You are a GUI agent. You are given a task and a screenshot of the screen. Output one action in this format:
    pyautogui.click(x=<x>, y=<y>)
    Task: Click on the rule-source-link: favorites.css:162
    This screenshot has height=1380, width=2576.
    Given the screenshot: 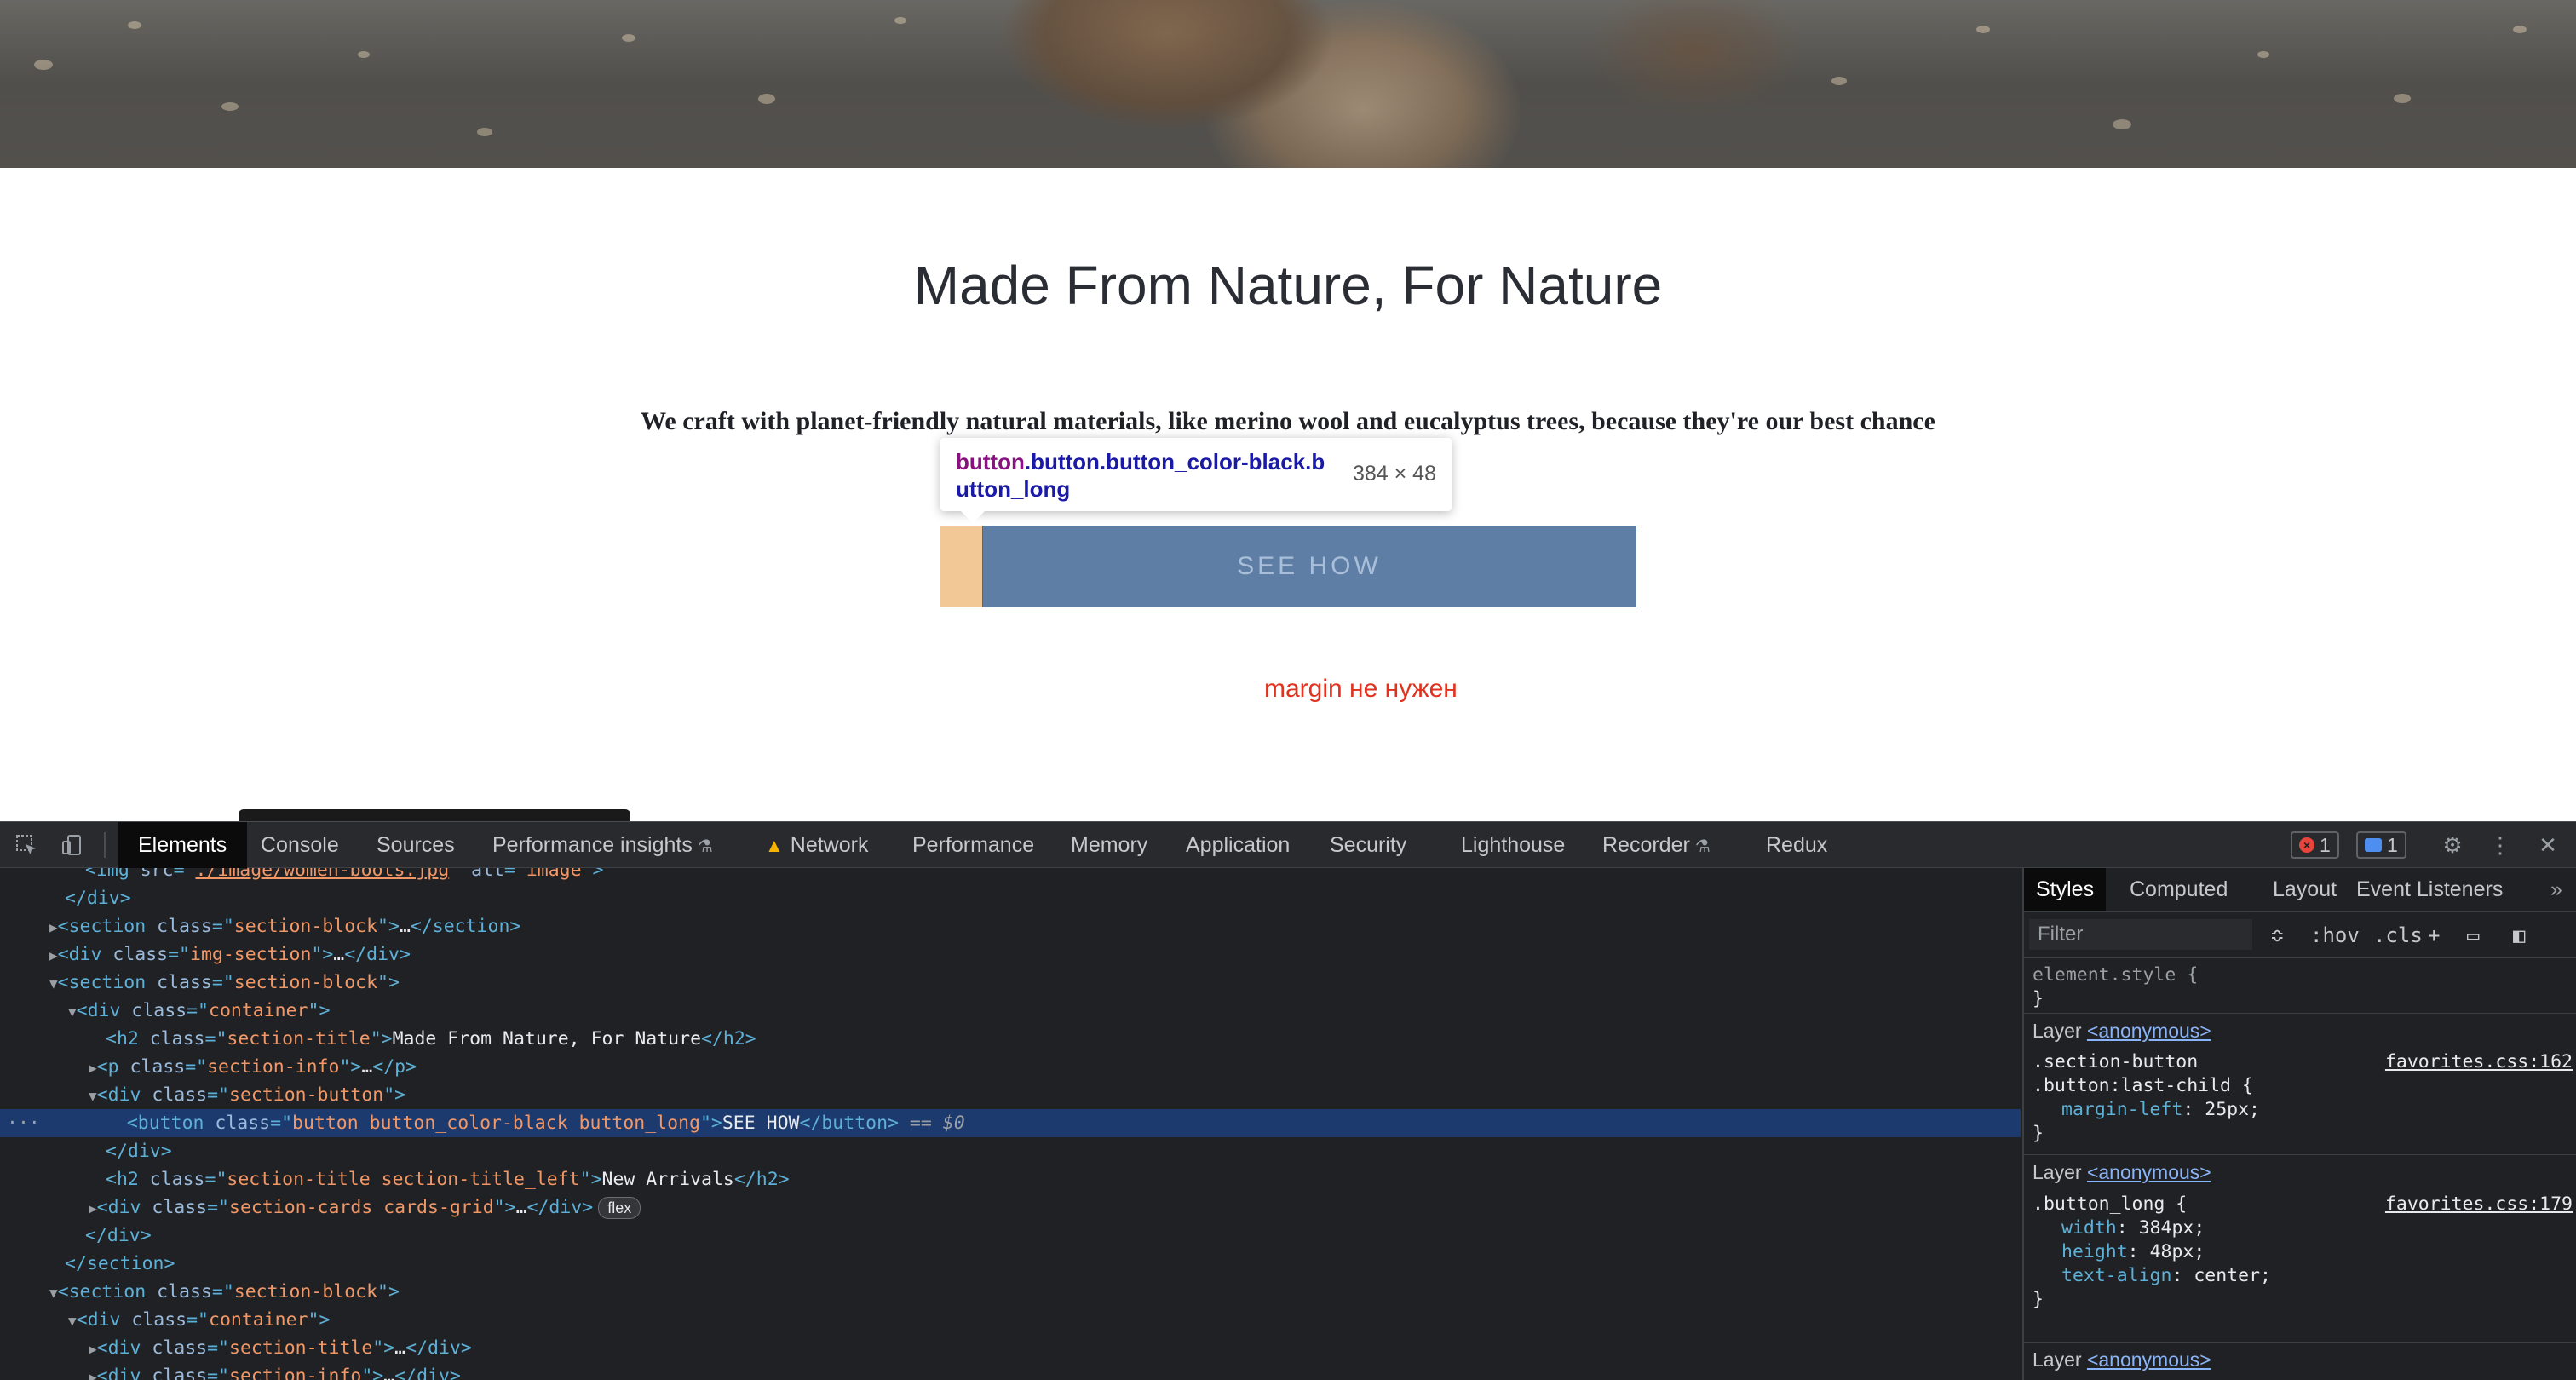 What is the action you would take?
    pyautogui.click(x=2479, y=1062)
    